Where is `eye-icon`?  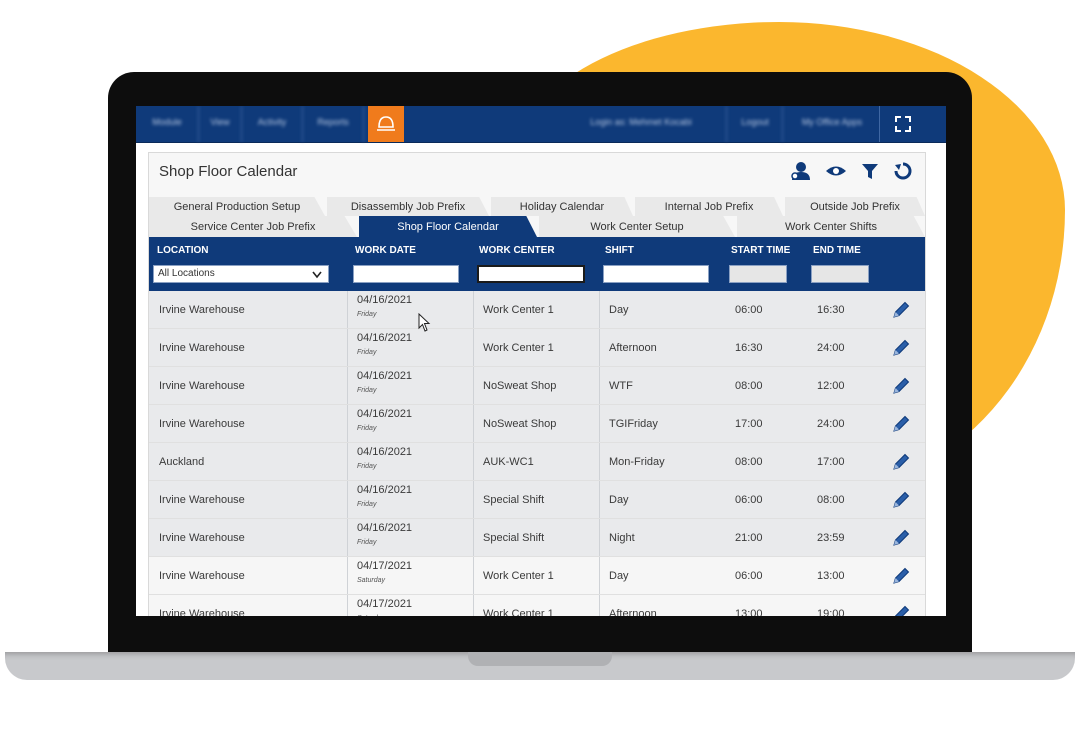 eye-icon is located at coordinates (836, 171).